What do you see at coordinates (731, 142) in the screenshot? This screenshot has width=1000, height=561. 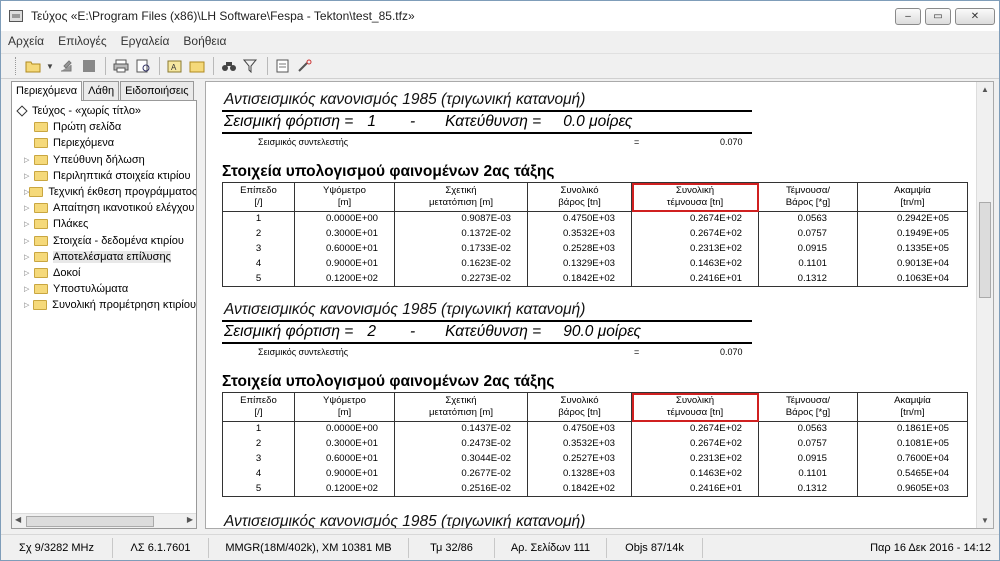 I see `coefficient-value: 0.070` at bounding box center [731, 142].